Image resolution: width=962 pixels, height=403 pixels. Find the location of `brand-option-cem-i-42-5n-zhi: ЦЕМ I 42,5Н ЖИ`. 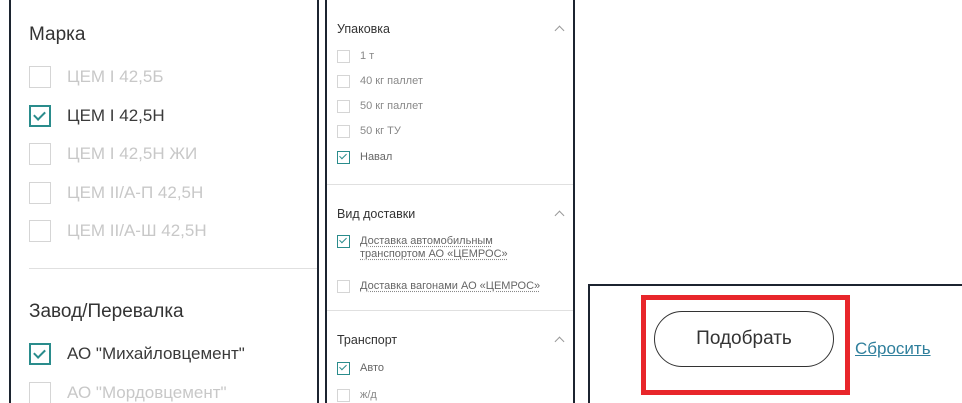

brand-option-cem-i-42-5n-zhi: ЦЕМ I 42,5Н ЖИ is located at coordinates (113, 154).